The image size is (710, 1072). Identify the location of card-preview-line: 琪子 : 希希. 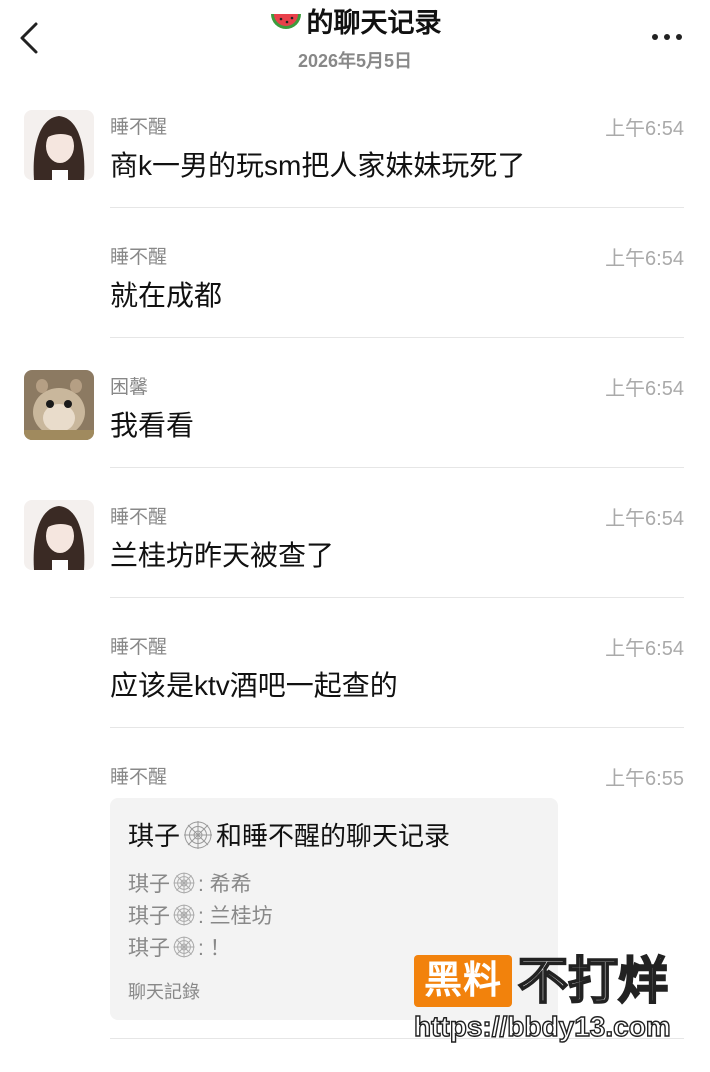
(190, 883).